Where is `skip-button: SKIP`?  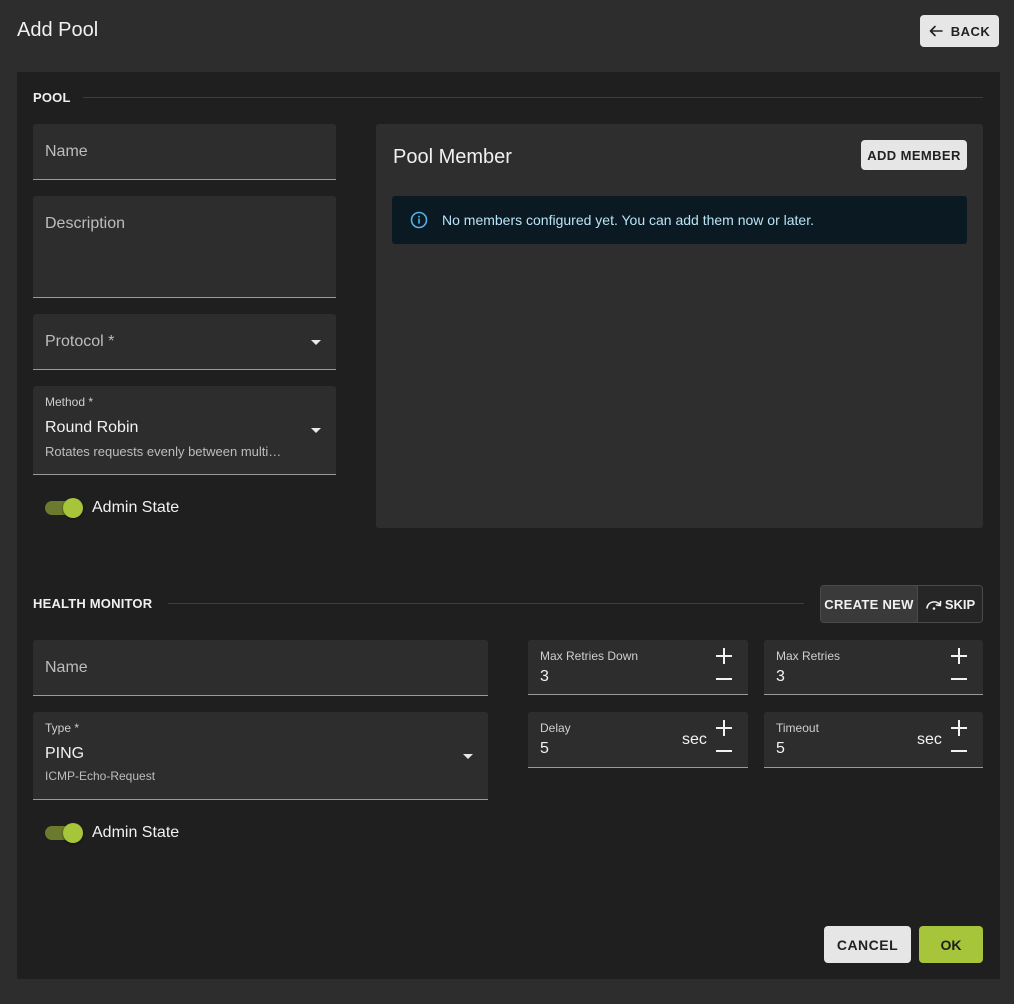
skip-button: SKIP is located at coordinates (950, 604).